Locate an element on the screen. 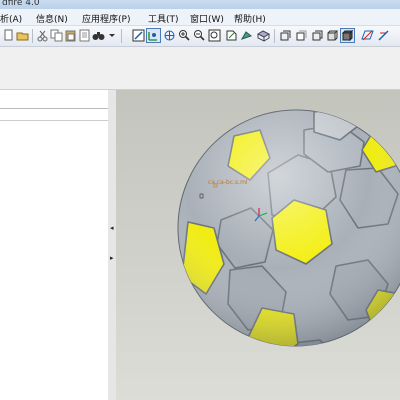  menu-applications: 应用程序(P) is located at coordinates (106, 18).